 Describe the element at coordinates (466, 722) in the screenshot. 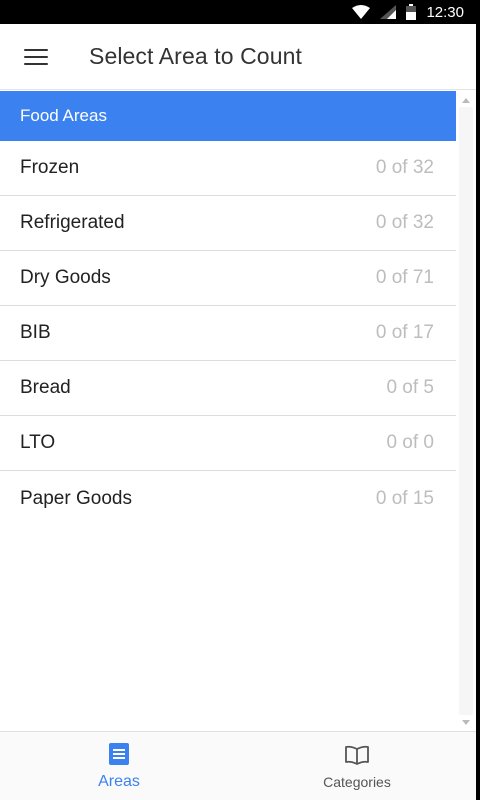

I see `scroll-down-arrow-icon` at that location.